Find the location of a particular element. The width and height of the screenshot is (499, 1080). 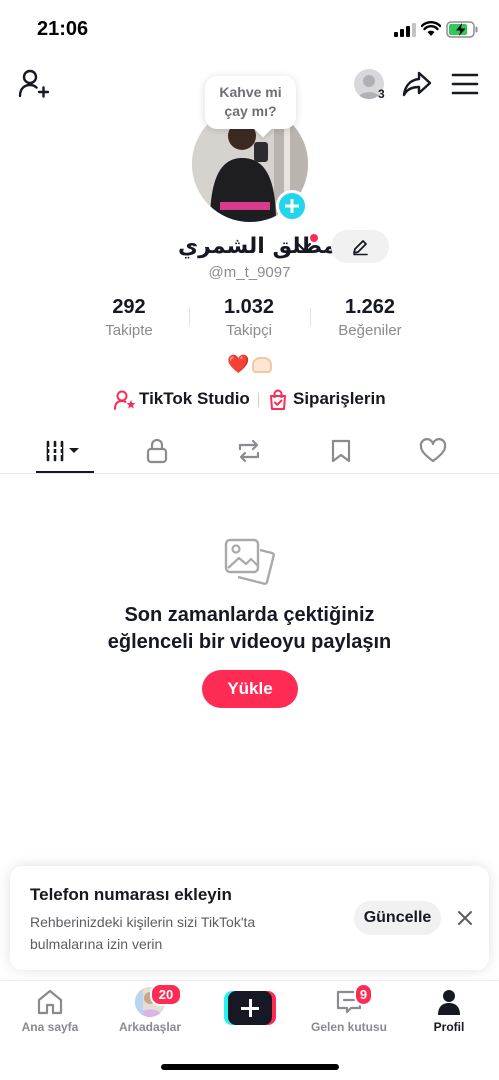

tab-liked is located at coordinates (433, 451).